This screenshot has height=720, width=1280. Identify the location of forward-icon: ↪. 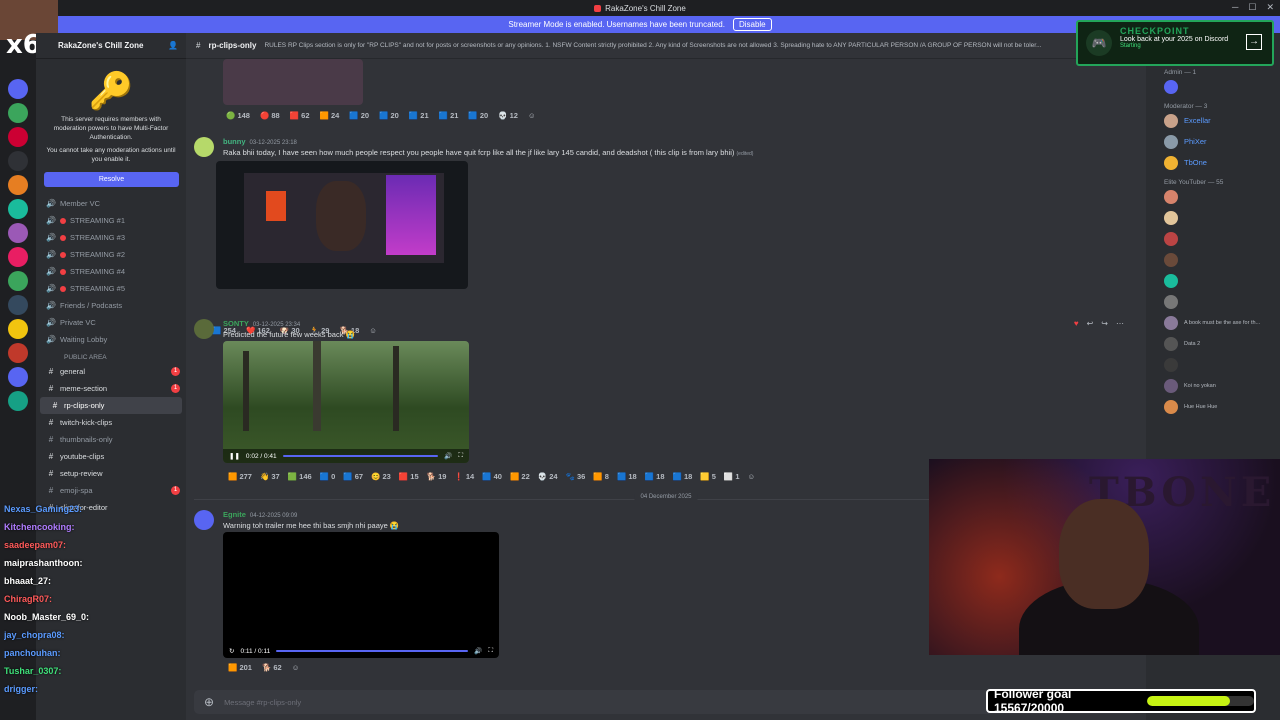
(1104, 323).